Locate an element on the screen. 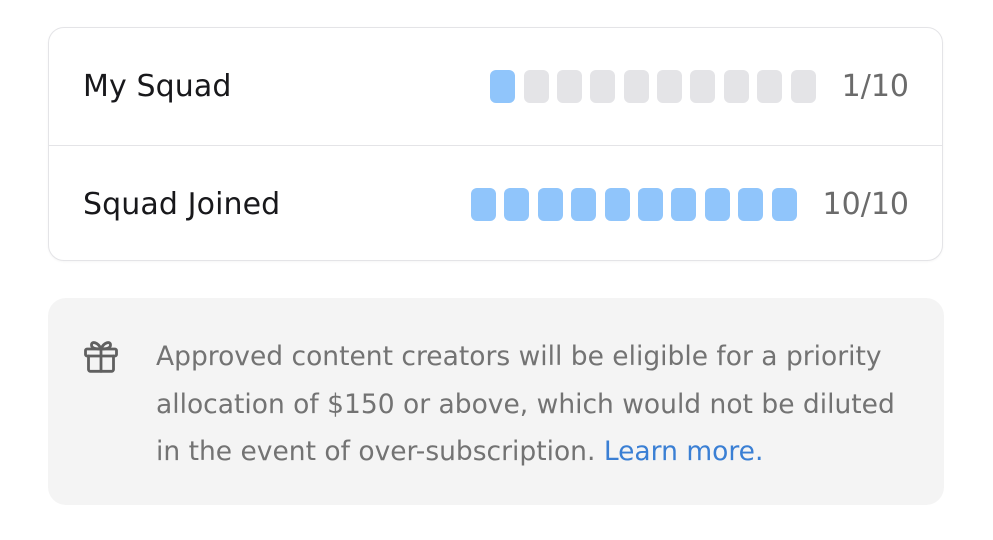  row-progress: 1/10 is located at coordinates (699, 86).